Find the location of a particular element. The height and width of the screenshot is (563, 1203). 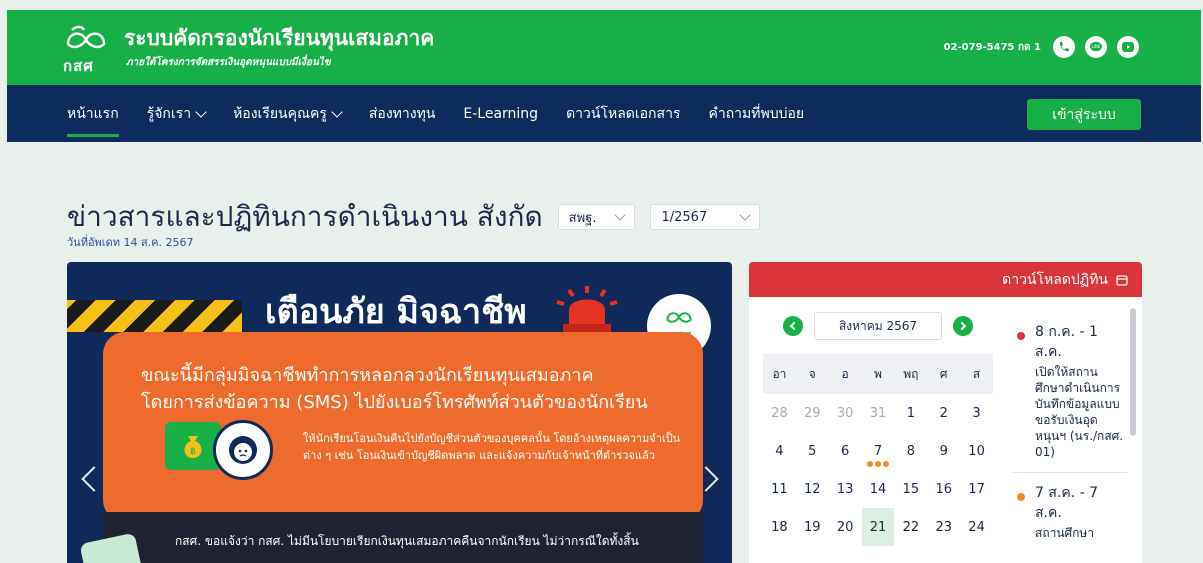

nav-downloads: ดาวน์โหลดเอกสาร is located at coordinates (623, 114).